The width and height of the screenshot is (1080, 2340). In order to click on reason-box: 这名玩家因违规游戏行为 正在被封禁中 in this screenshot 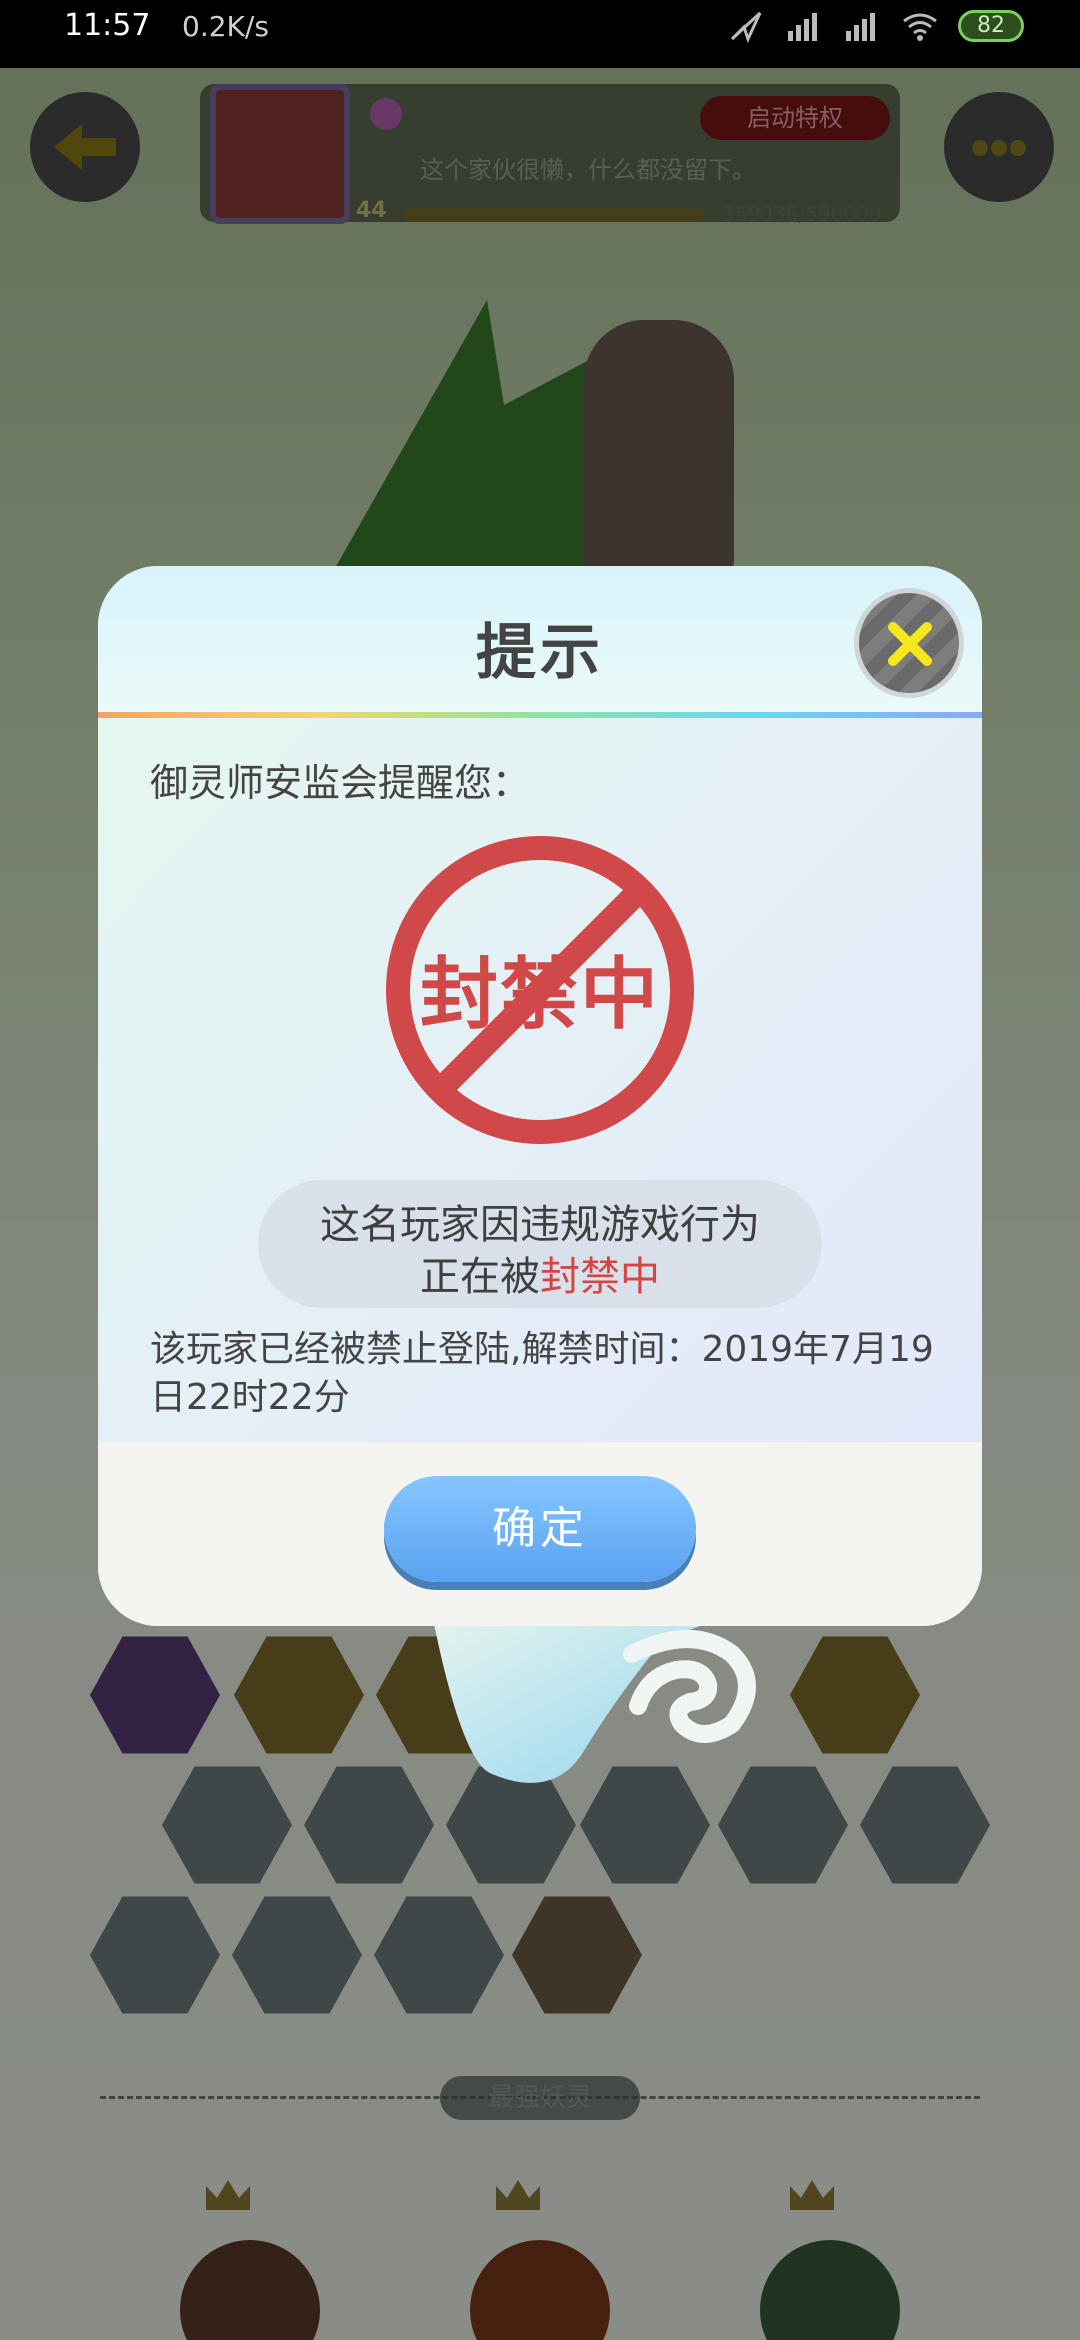, I will do `click(540, 1244)`.